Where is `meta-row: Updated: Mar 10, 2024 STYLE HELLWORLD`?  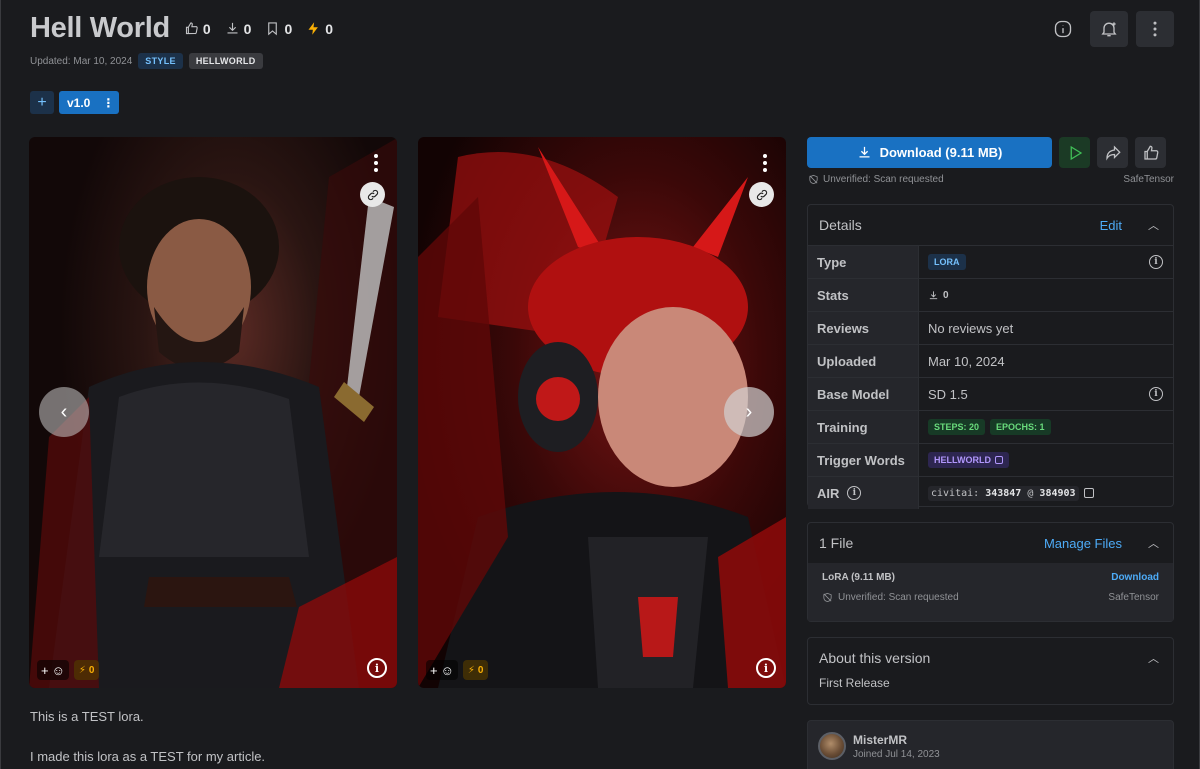
meta-row: Updated: Mar 10, 2024 STYLE HELLWORLD is located at coordinates (146, 61).